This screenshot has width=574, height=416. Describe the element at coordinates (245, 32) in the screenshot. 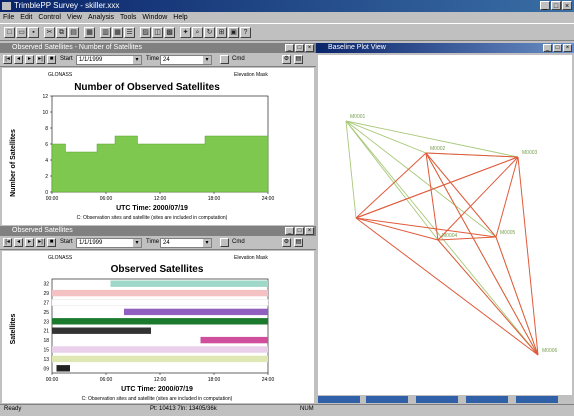

I see `help-icon: ?` at that location.